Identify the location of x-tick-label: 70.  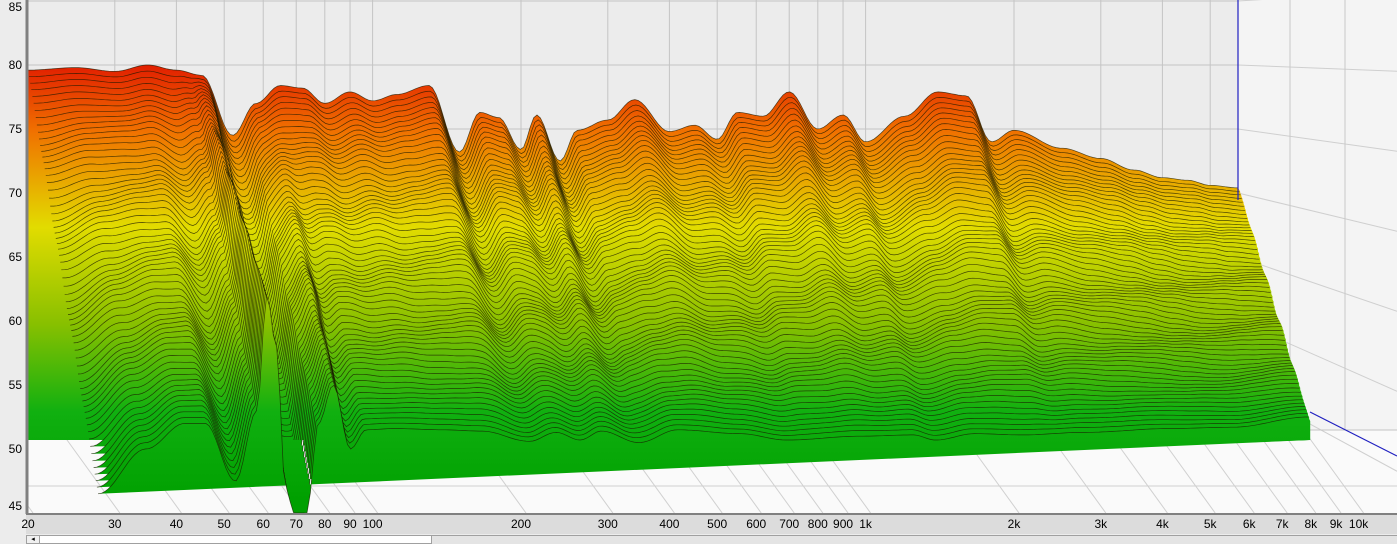
(296, 524).